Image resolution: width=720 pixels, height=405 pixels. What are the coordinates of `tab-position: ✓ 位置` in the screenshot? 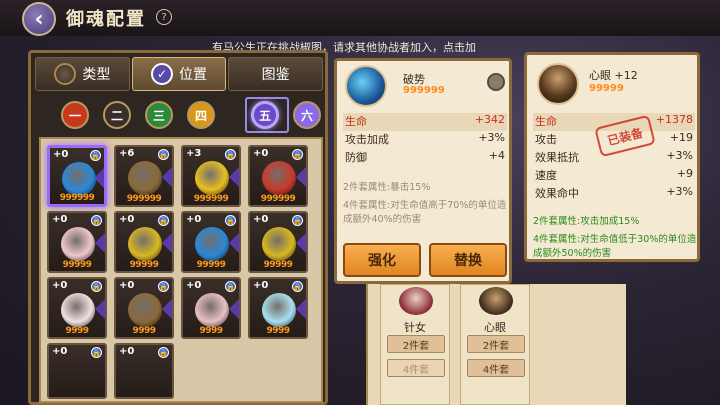 It's located at (179, 74).